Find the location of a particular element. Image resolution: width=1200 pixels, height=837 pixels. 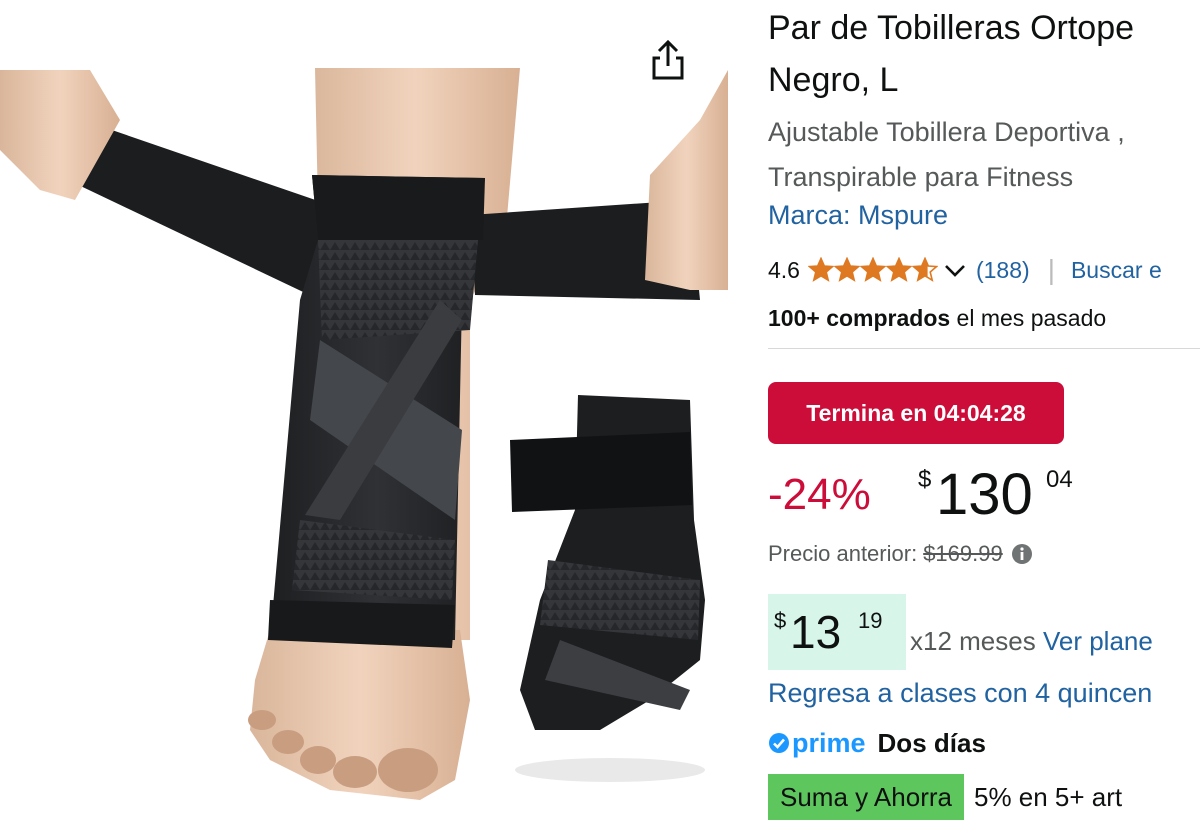

star-rating is located at coordinates (872, 270).